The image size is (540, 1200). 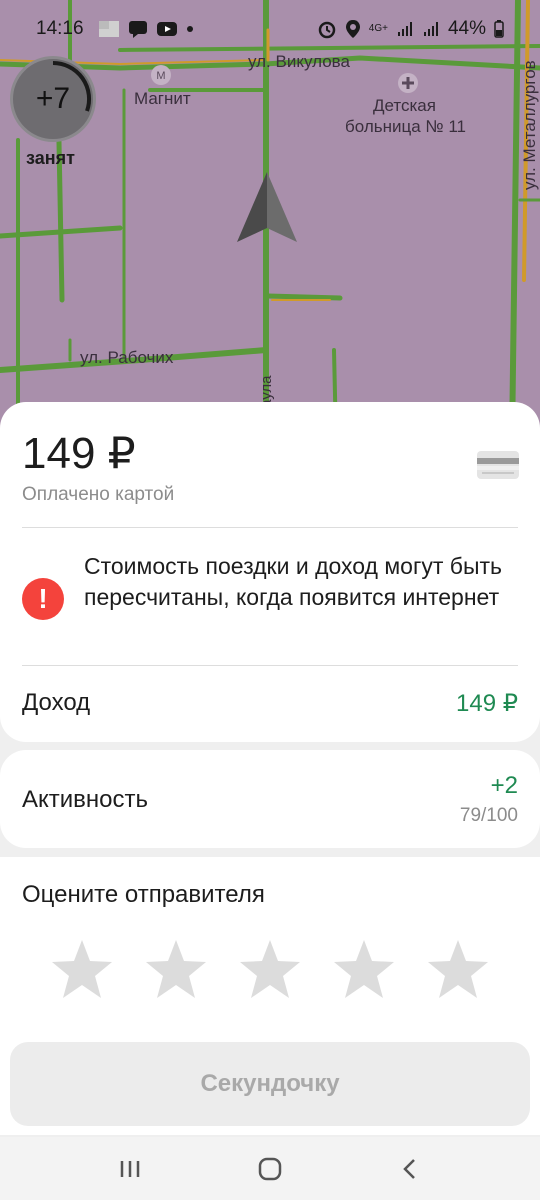 I want to click on hospital-icon, so click(x=408, y=83).